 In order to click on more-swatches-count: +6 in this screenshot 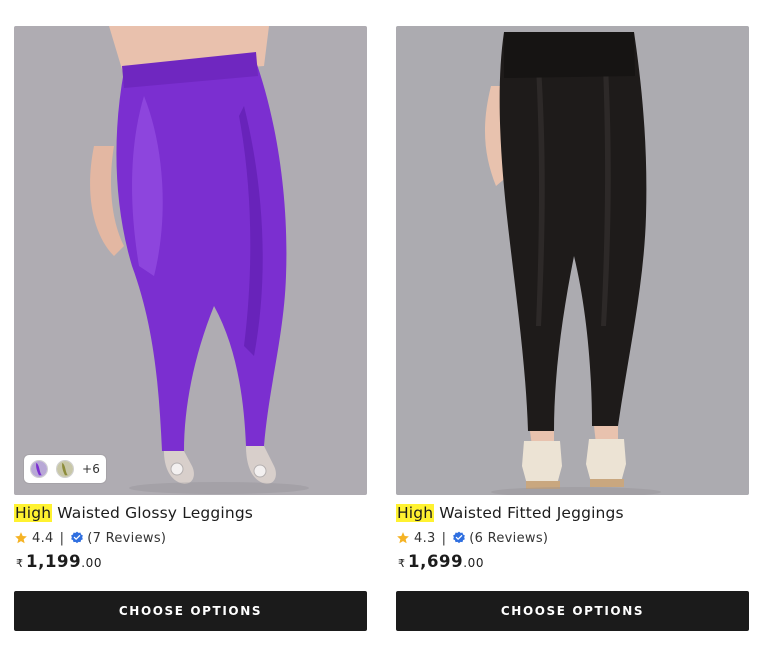, I will do `click(91, 469)`.